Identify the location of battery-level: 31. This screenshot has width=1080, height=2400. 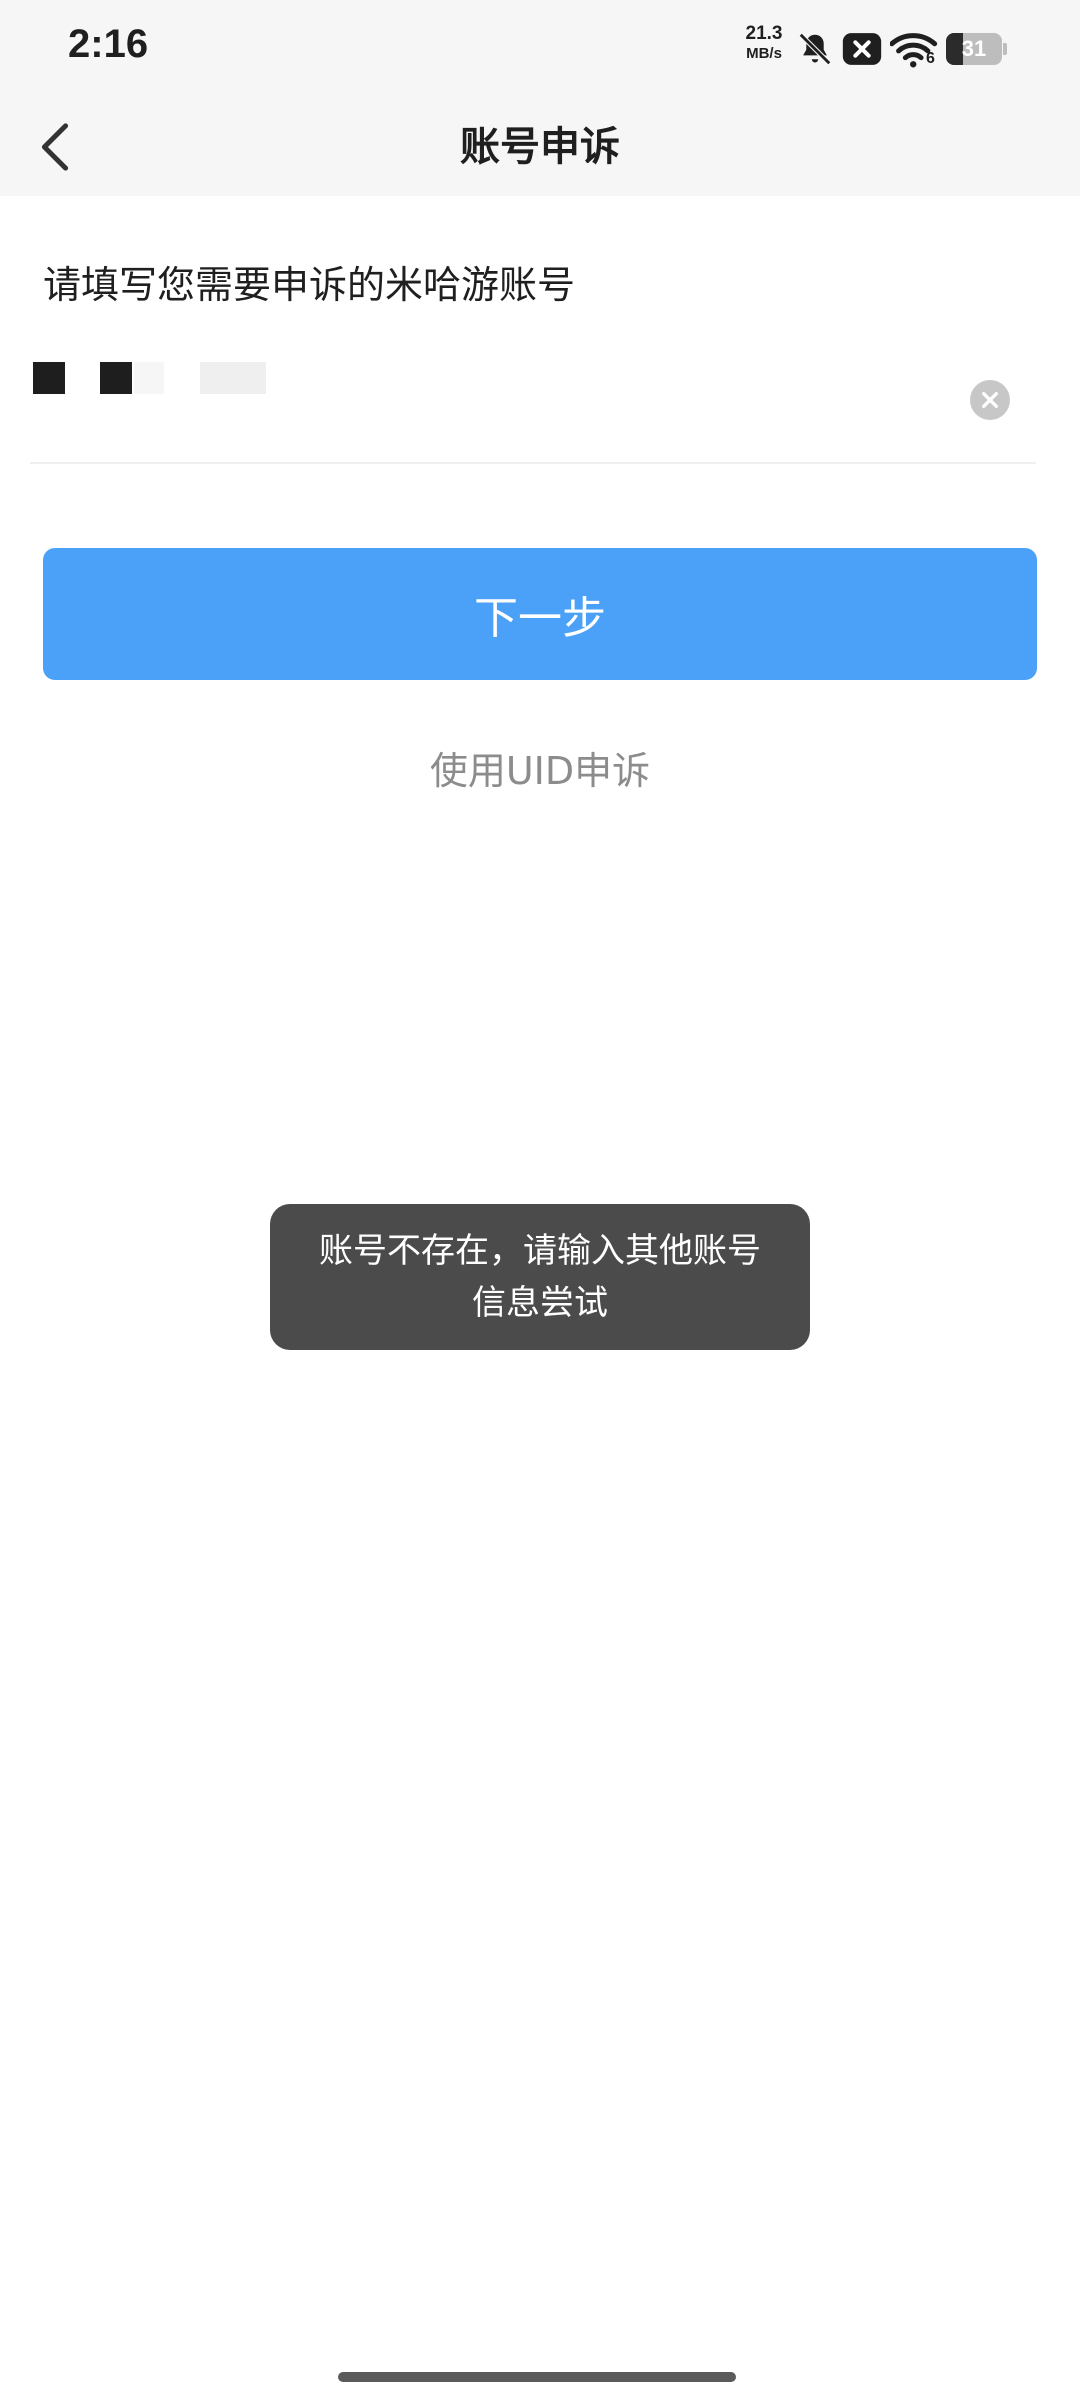
(974, 48).